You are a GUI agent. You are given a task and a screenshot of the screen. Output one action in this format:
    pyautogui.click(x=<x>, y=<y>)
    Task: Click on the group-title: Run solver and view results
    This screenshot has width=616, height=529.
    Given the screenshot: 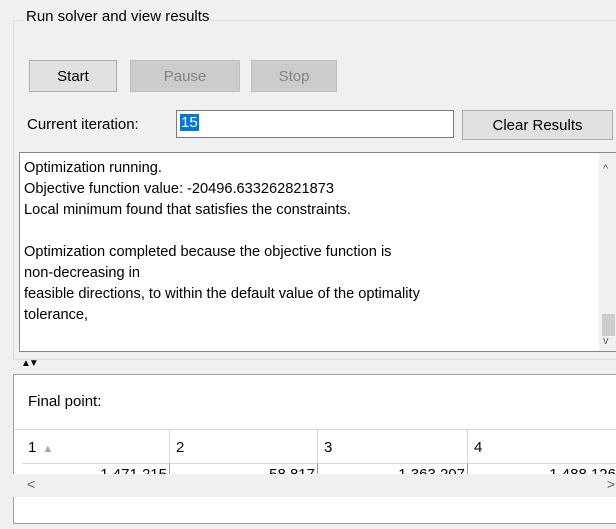 What is the action you would take?
    pyautogui.click(x=118, y=16)
    